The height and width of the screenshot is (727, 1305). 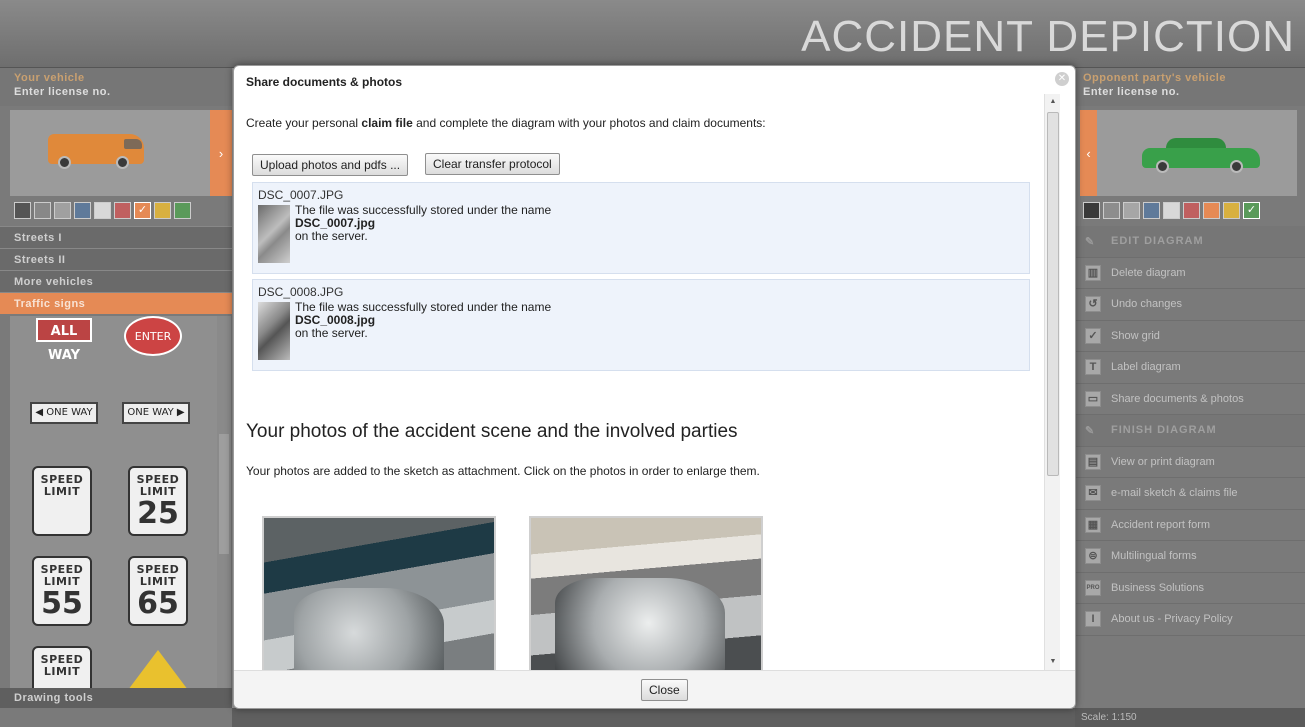 I want to click on sign-all-way: ALL WAY, so click(x=64, y=340).